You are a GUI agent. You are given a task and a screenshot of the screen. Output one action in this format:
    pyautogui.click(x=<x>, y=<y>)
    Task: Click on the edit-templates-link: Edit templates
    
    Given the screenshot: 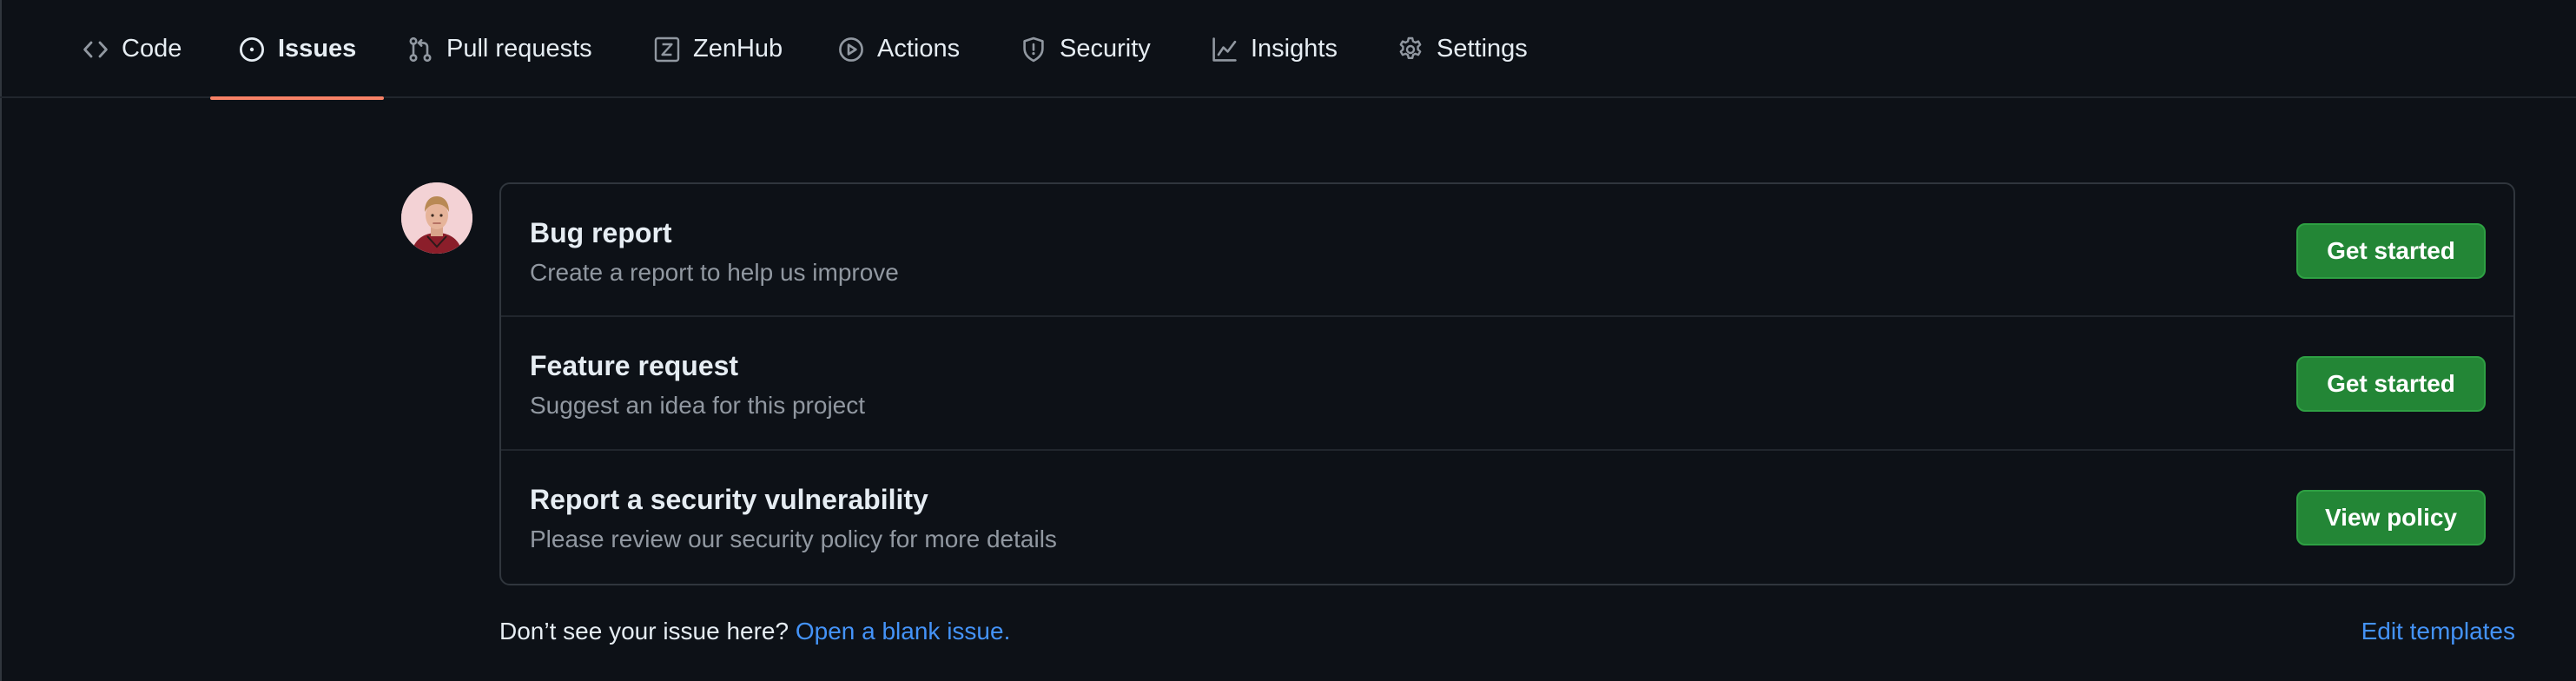 What is the action you would take?
    pyautogui.click(x=2438, y=631)
    